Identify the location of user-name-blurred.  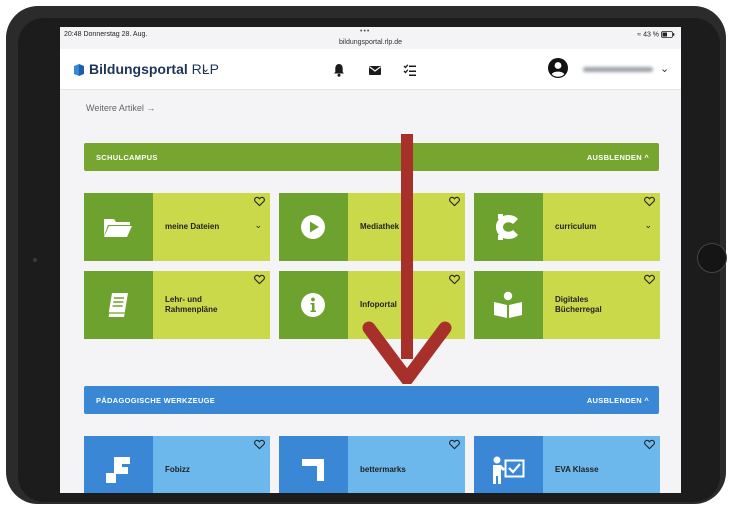
(618, 69).